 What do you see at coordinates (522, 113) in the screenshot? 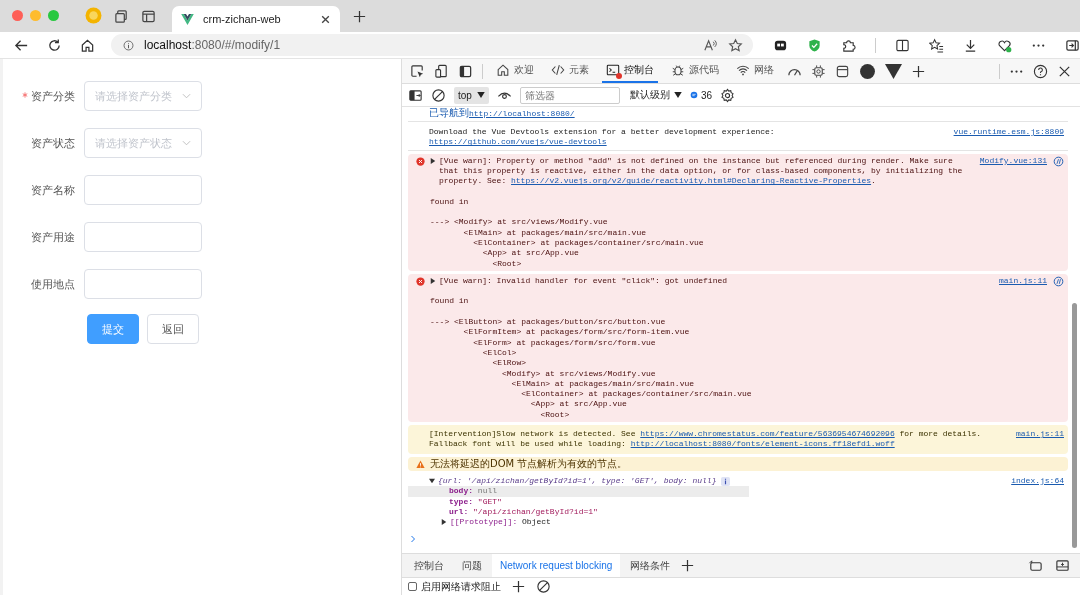
I see `link: http://localhost:8080/` at bounding box center [522, 113].